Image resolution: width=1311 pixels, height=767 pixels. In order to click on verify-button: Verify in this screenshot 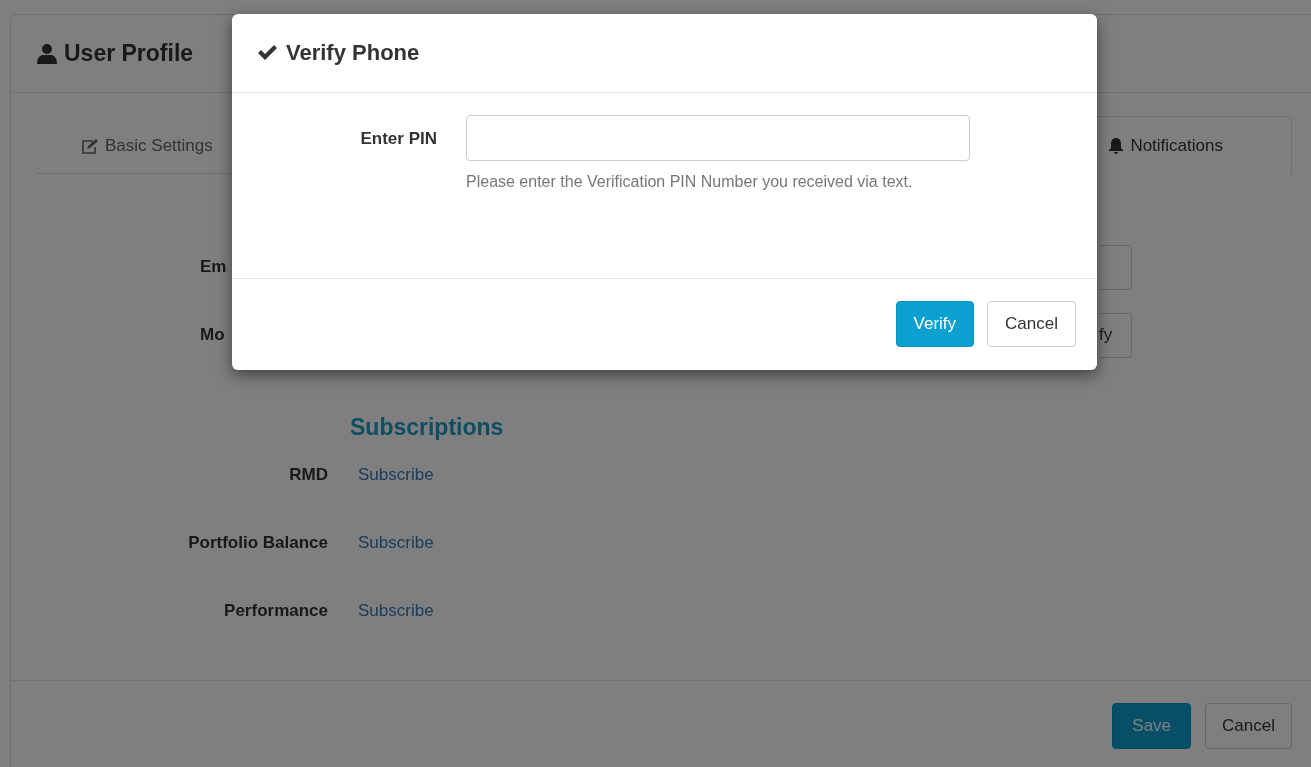, I will do `click(935, 324)`.